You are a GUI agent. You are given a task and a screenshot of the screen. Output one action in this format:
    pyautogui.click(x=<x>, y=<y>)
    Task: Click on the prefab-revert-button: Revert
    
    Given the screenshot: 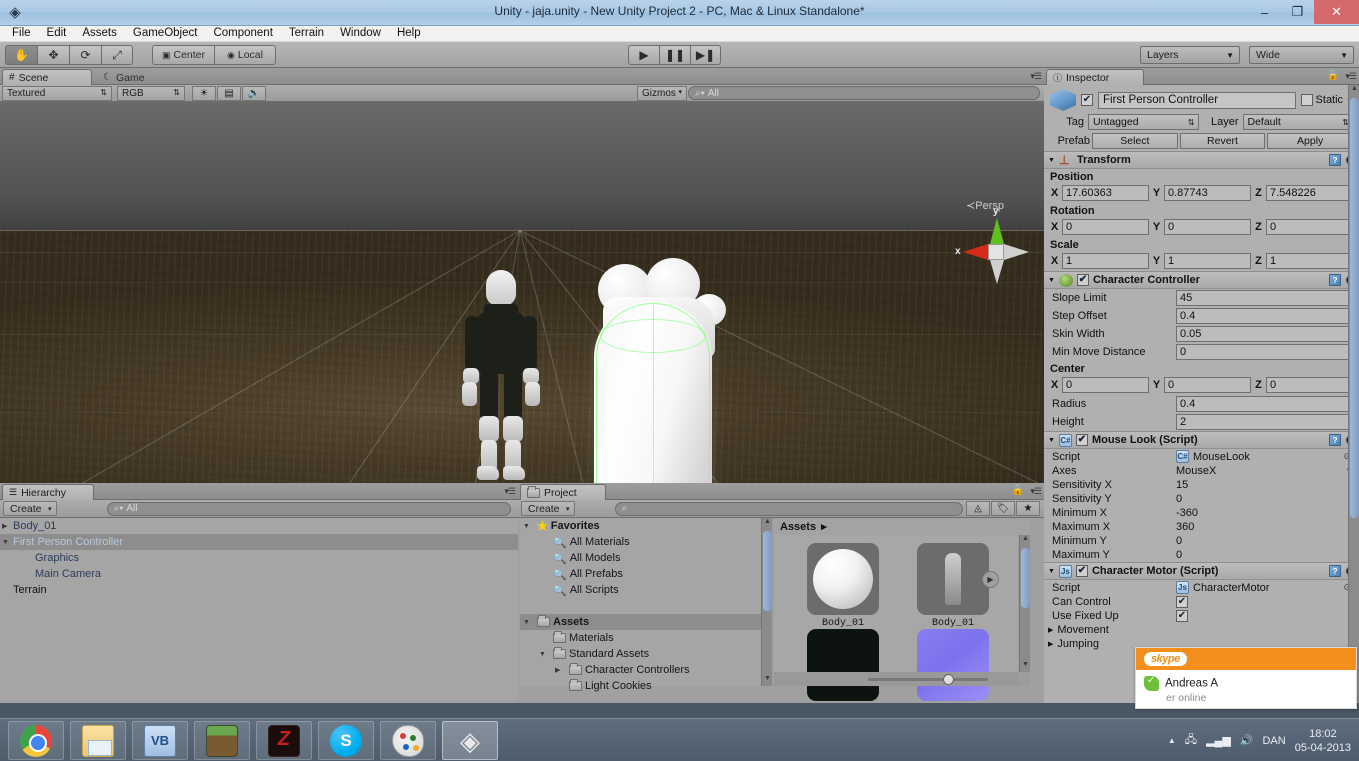 What is the action you would take?
    pyautogui.click(x=1222, y=141)
    